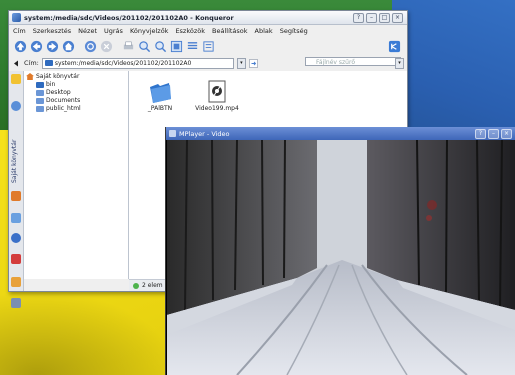  I want to click on bookmark-star-icon, so click(16, 79).